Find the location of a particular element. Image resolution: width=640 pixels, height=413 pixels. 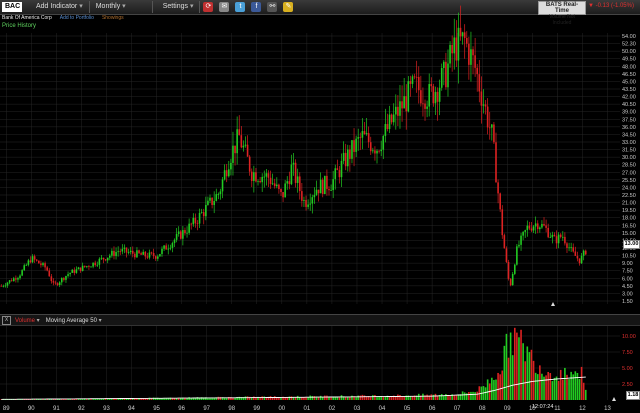

time-tick-label: 13 is located at coordinates (607, 409).